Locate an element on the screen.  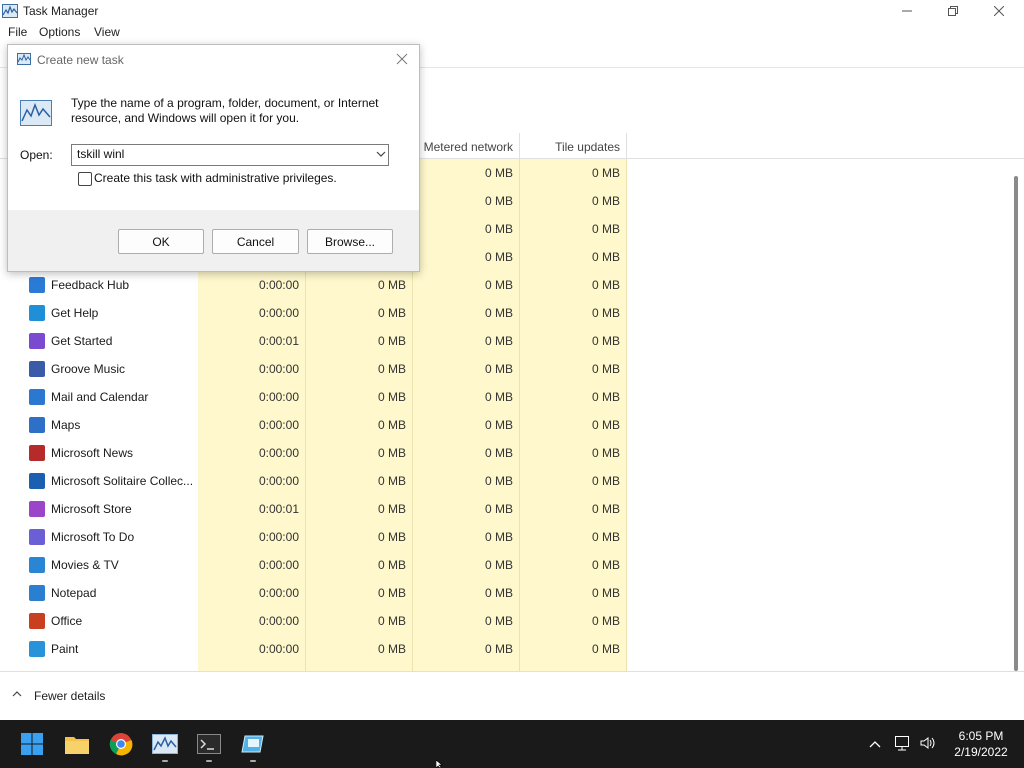
restore-button is located at coordinates (953, 11).